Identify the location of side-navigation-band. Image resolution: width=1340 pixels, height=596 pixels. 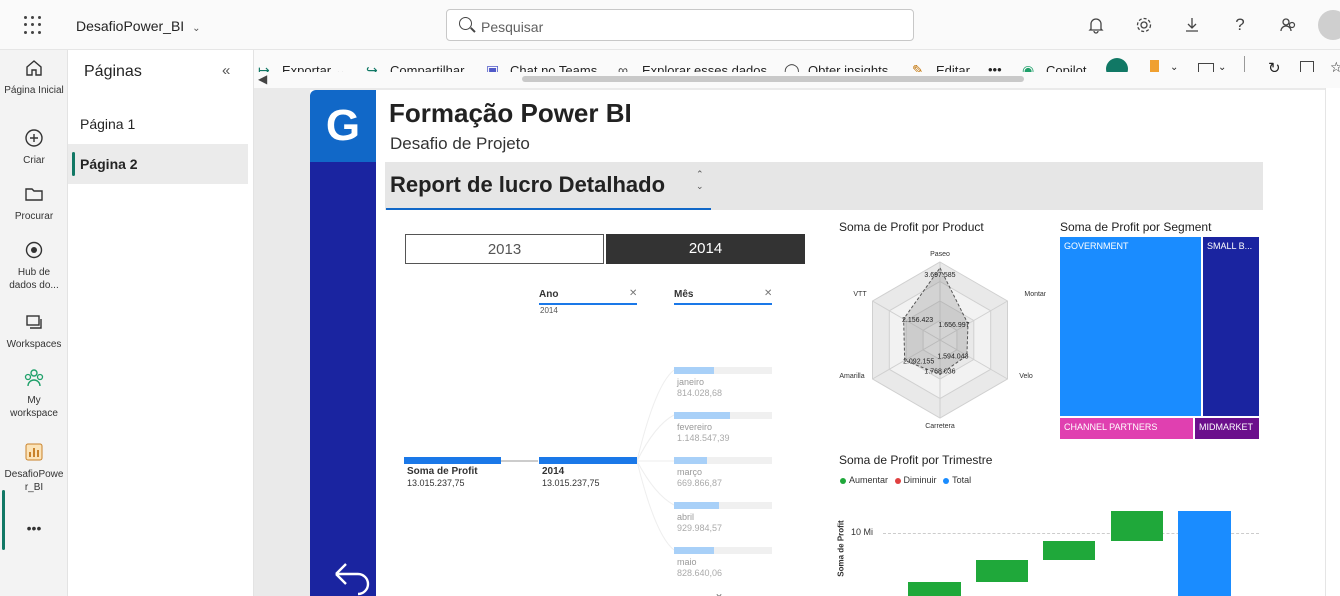
(343, 379).